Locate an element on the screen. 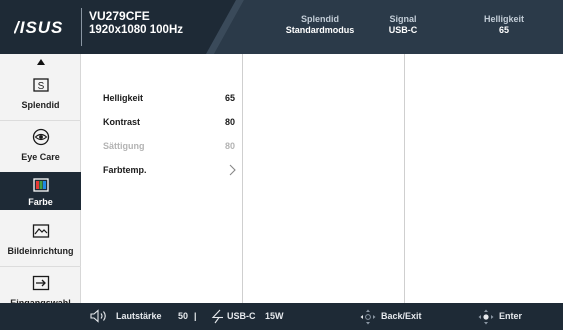  eye-care-icon is located at coordinates (41, 137).